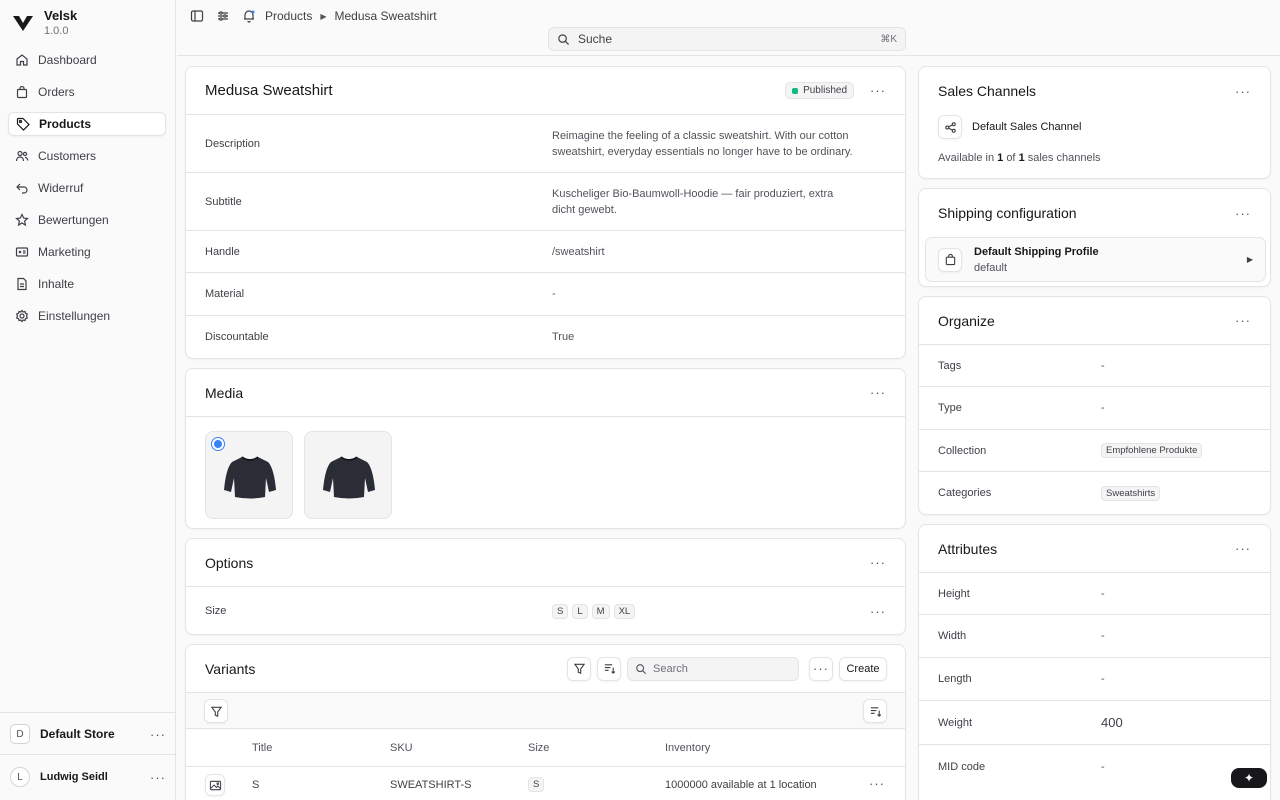 The width and height of the screenshot is (1280, 800). What do you see at coordinates (878, 392) in the screenshot?
I see `media-menu-icon: ···` at bounding box center [878, 392].